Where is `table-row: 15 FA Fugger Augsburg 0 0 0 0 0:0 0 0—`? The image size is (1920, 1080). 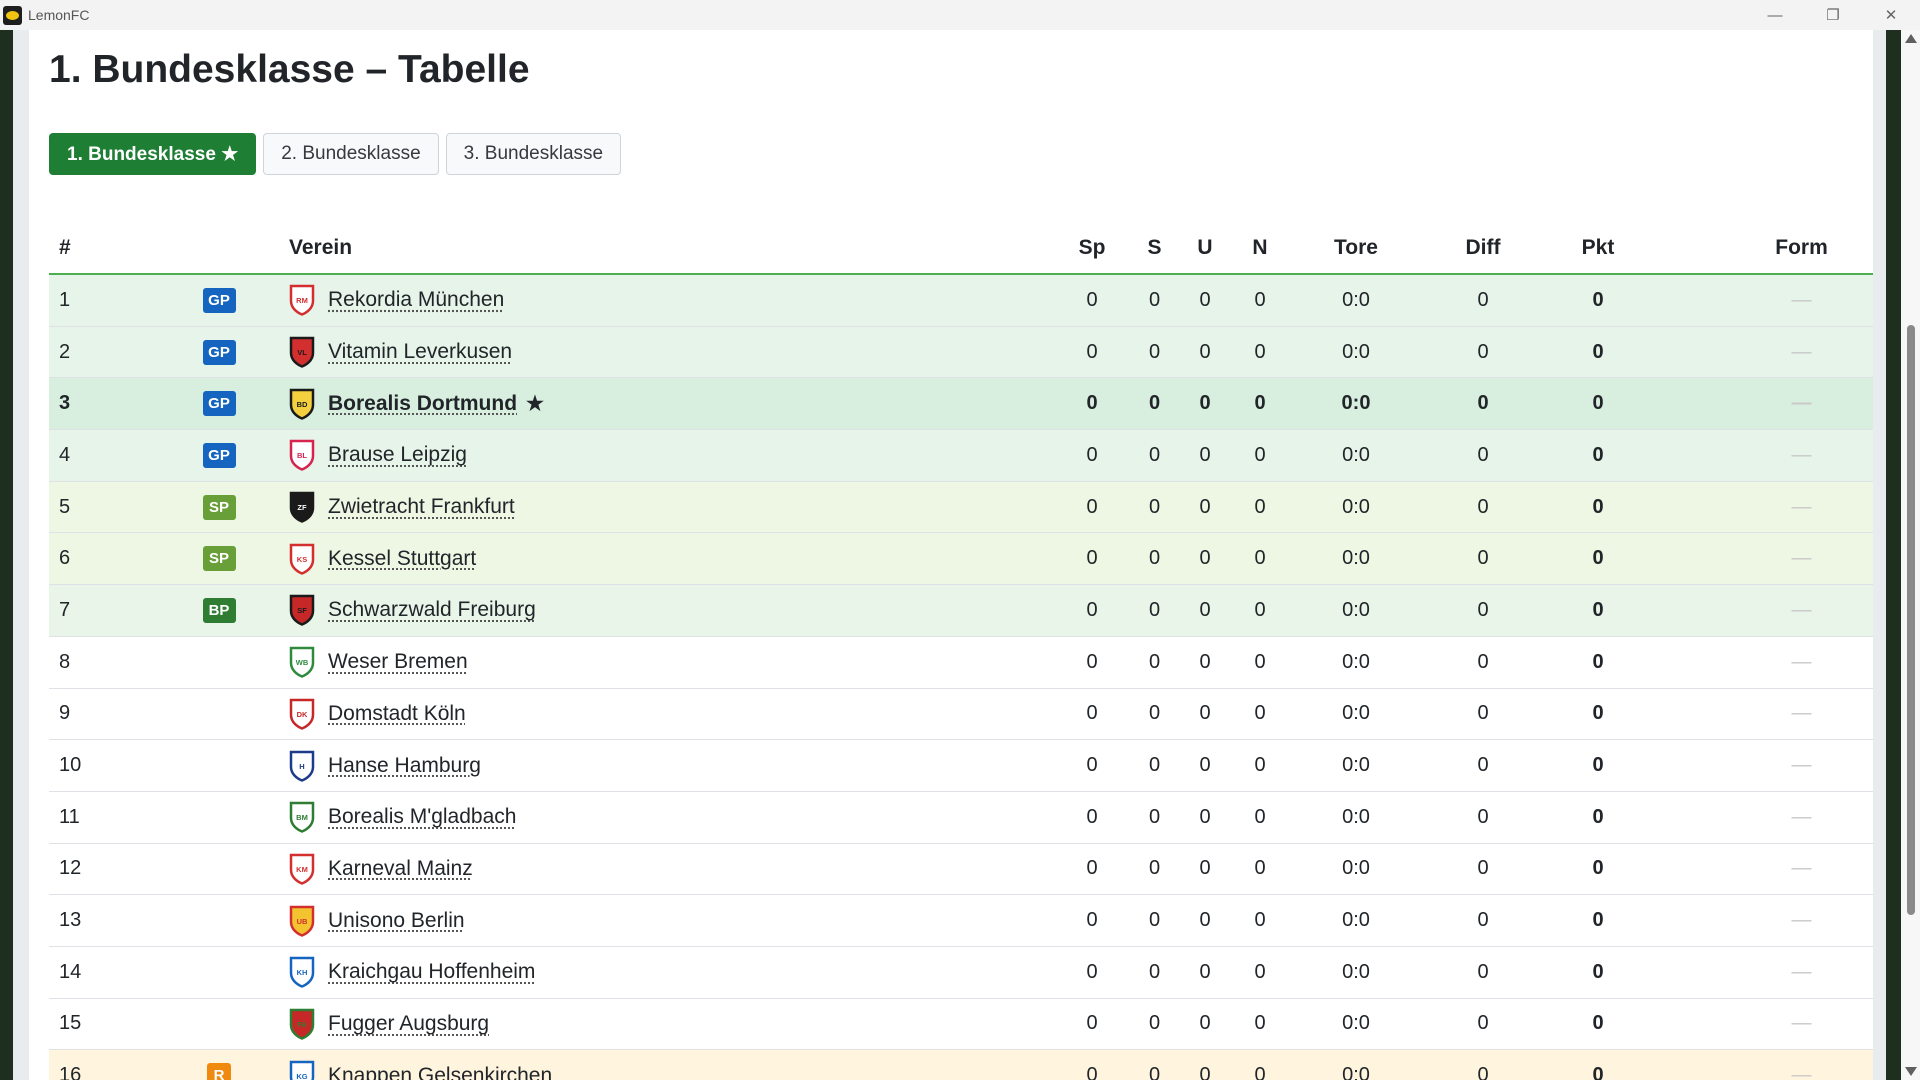 table-row: 15 FA Fugger Augsburg 0 0 0 0 0:0 0 0— is located at coordinates (961, 1024).